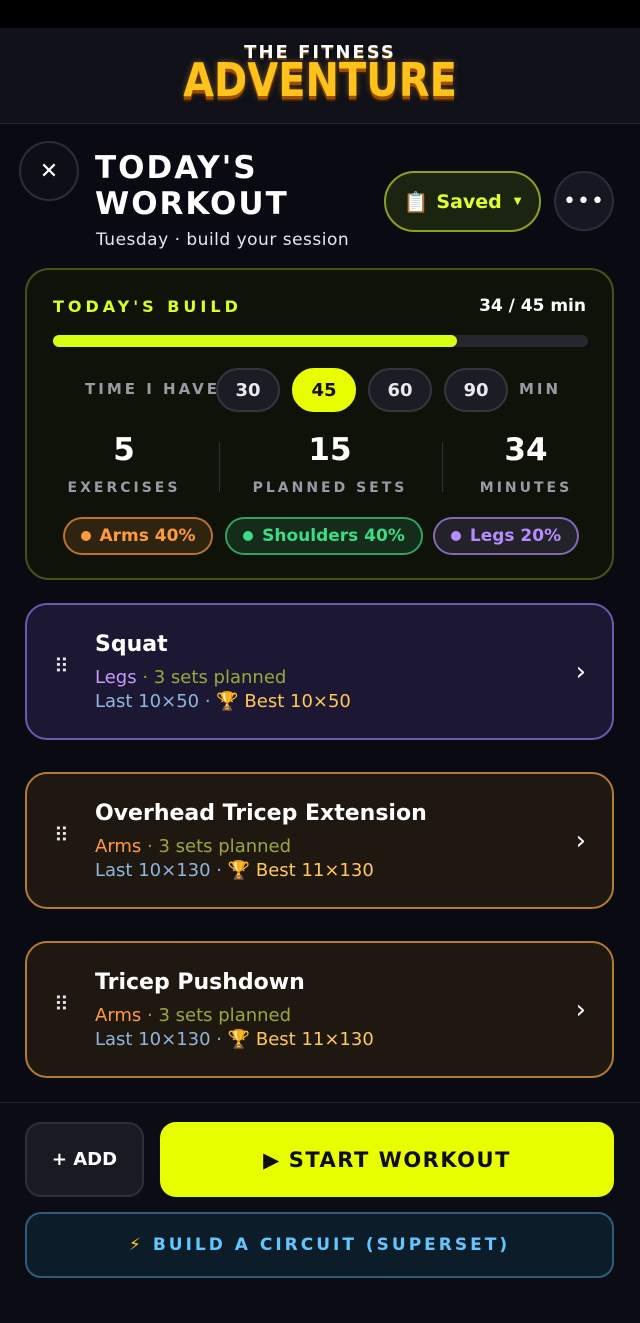 The width and height of the screenshot is (640, 1323). I want to click on play-icon: ▶, so click(272, 1159).